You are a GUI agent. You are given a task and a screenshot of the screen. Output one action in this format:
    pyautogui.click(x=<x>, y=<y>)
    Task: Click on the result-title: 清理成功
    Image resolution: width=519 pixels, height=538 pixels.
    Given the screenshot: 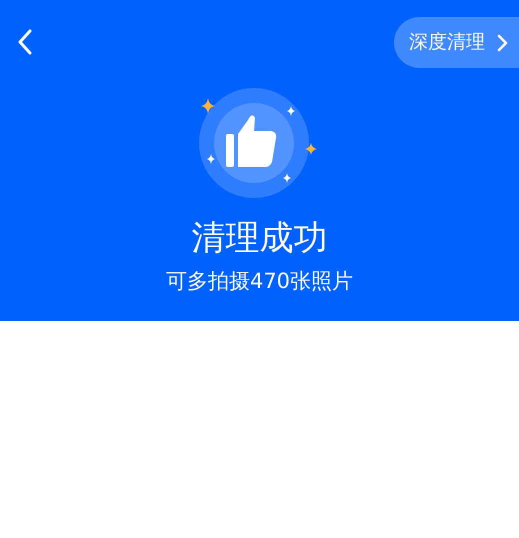 What is the action you would take?
    pyautogui.click(x=260, y=238)
    